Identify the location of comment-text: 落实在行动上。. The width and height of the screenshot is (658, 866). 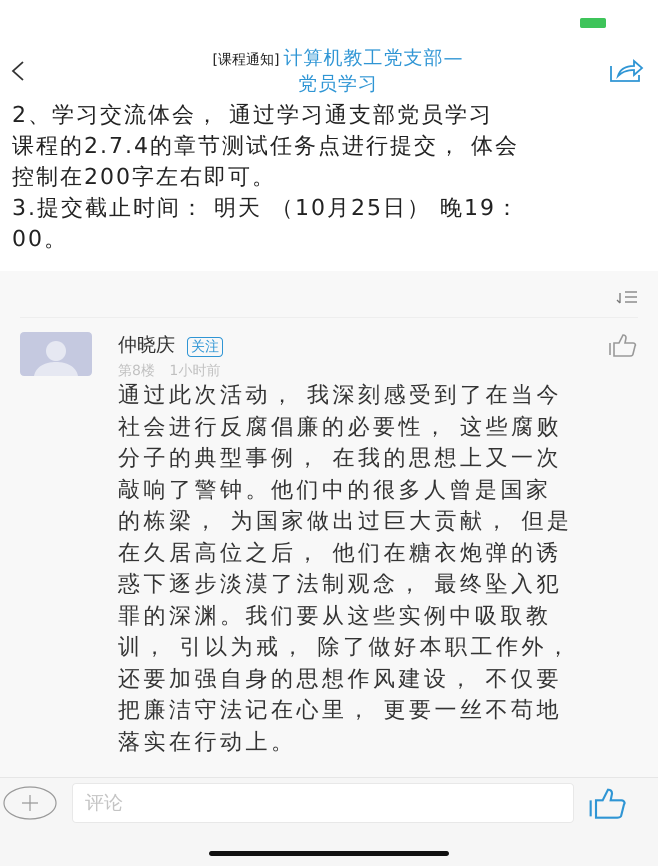
(207, 742).